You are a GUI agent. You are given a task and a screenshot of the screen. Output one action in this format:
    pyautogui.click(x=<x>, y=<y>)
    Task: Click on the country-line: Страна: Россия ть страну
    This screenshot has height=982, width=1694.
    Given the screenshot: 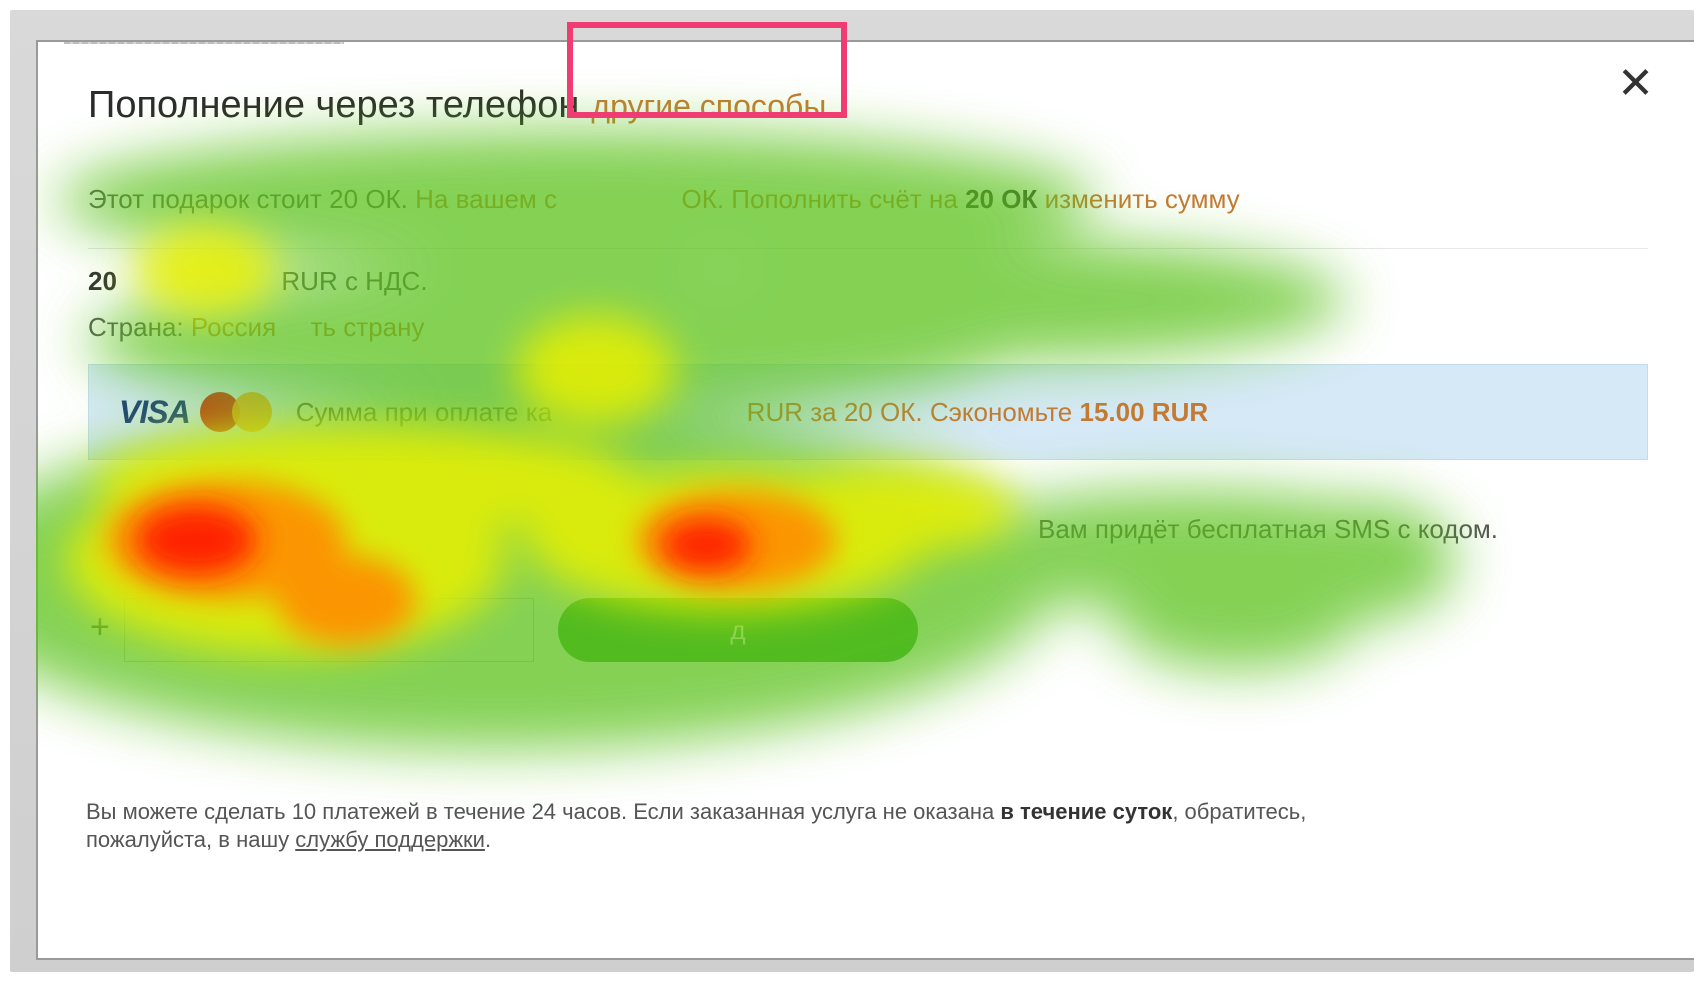 What is the action you would take?
    pyautogui.click(x=256, y=327)
    